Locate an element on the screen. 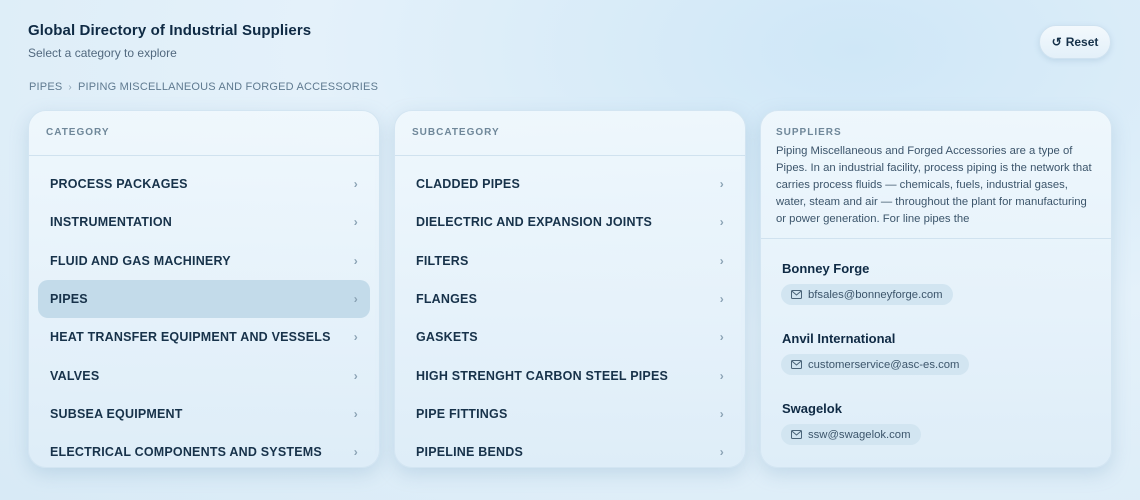 The height and width of the screenshot is (500, 1140). category-item: SUBSEA EQUIPMENT › is located at coordinates (204, 414).